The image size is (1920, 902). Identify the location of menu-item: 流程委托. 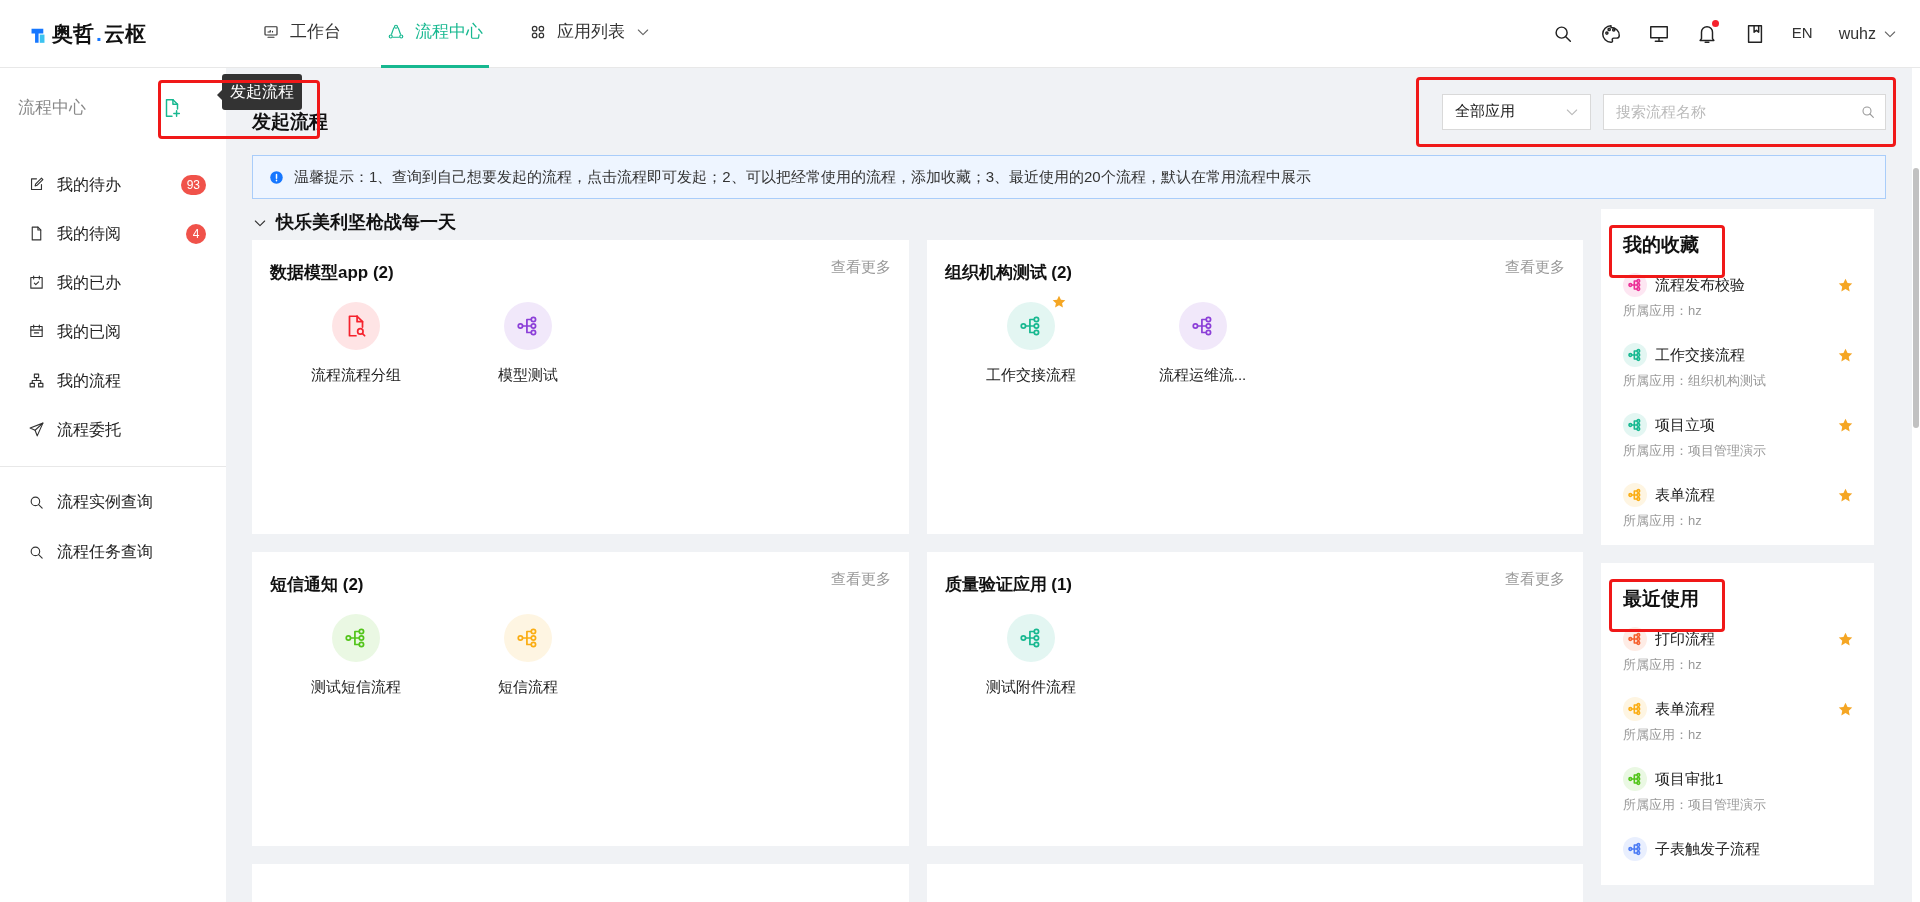
(113, 429).